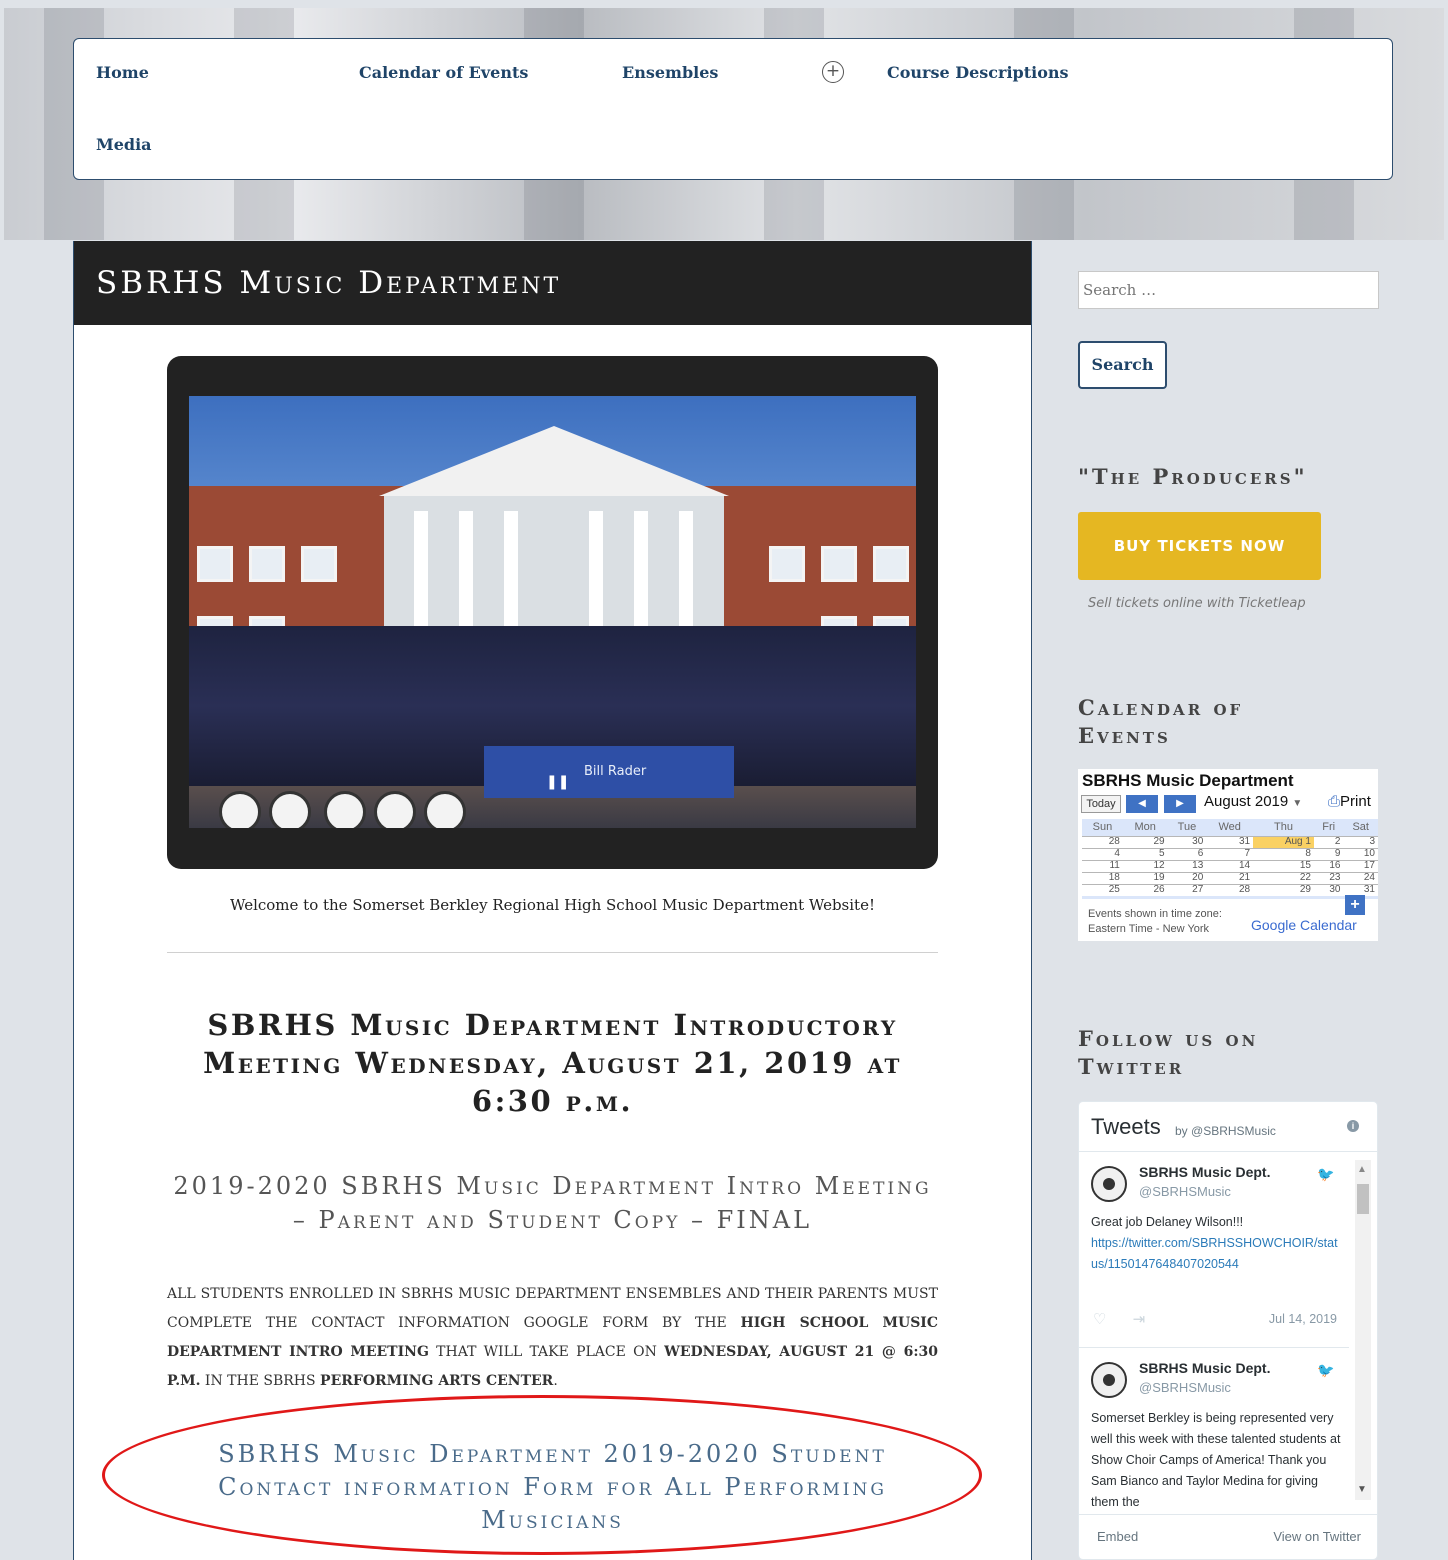 This screenshot has height=1560, width=1448. I want to click on calendar-day: 17, so click(1360, 865).